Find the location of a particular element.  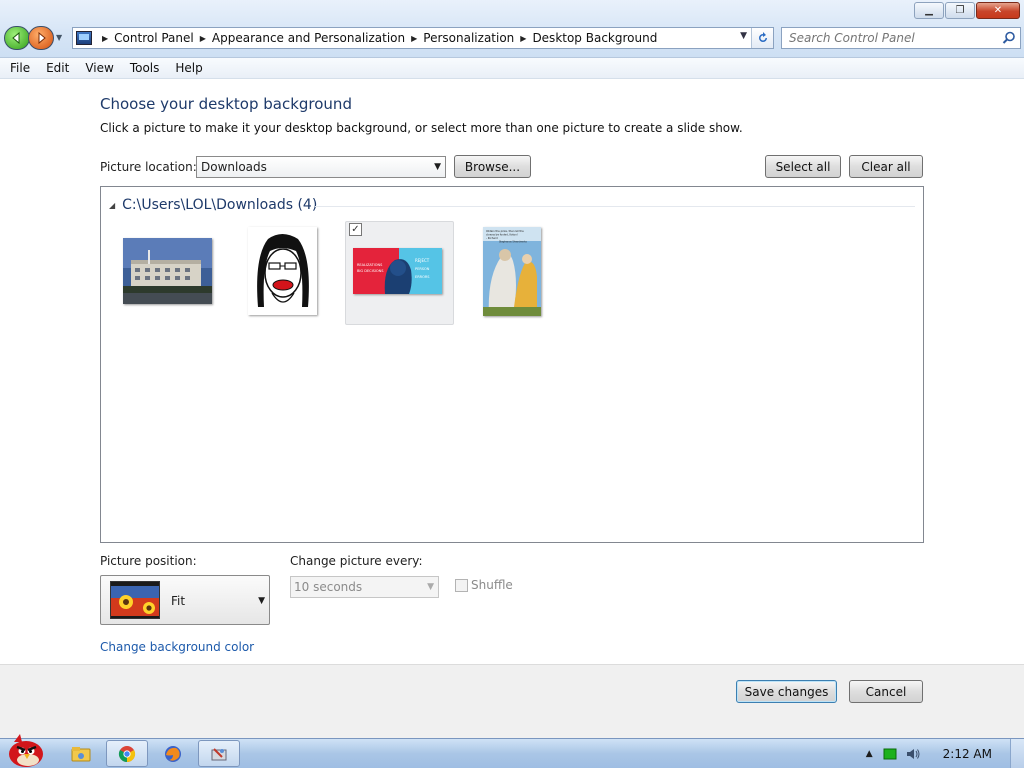

flower-preview-image is located at coordinates (135, 600).